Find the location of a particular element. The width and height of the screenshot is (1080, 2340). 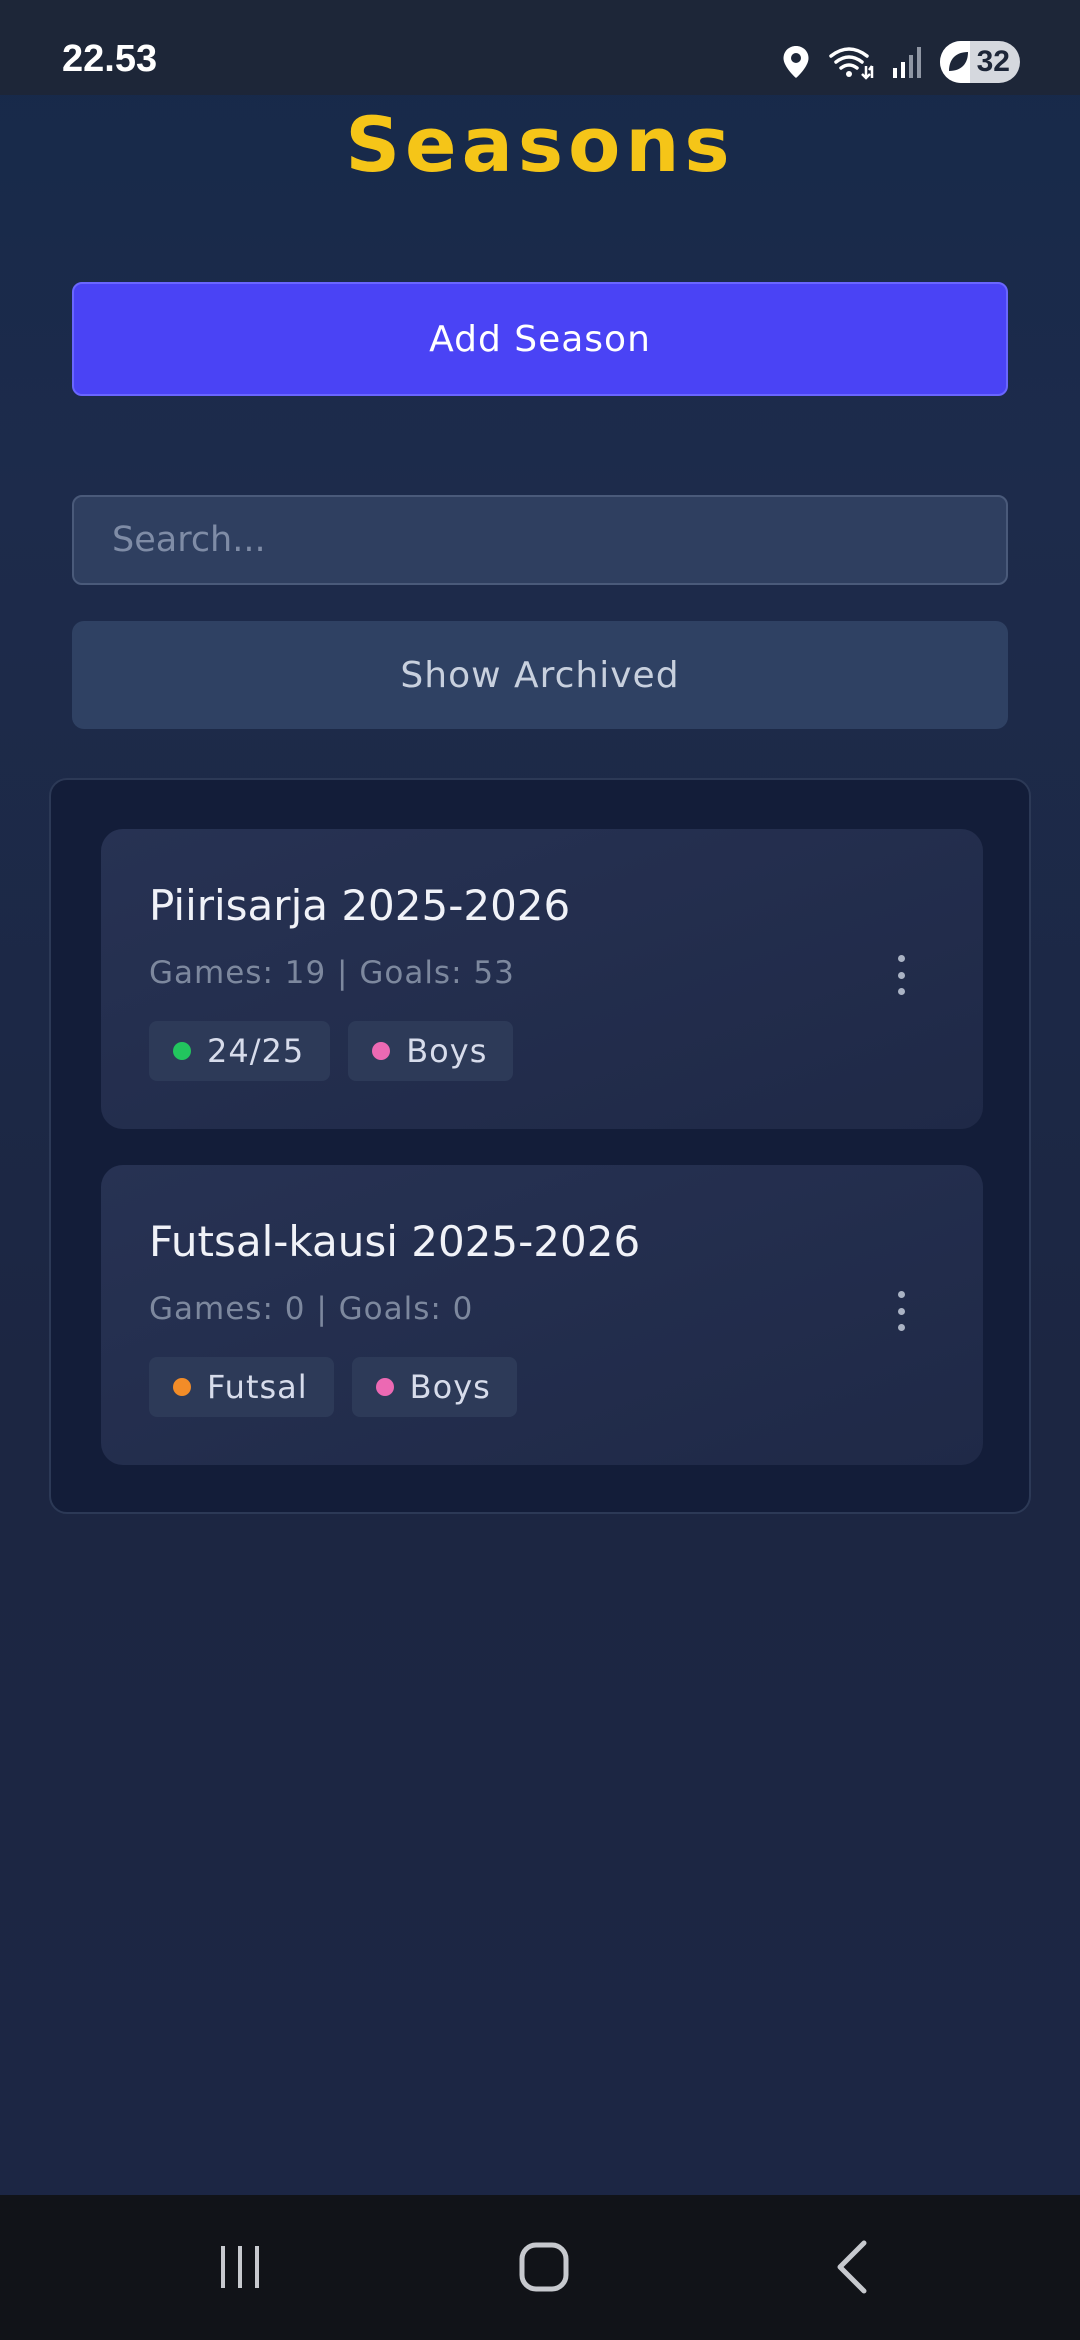

add-season-button: Add Season is located at coordinates (540, 339).